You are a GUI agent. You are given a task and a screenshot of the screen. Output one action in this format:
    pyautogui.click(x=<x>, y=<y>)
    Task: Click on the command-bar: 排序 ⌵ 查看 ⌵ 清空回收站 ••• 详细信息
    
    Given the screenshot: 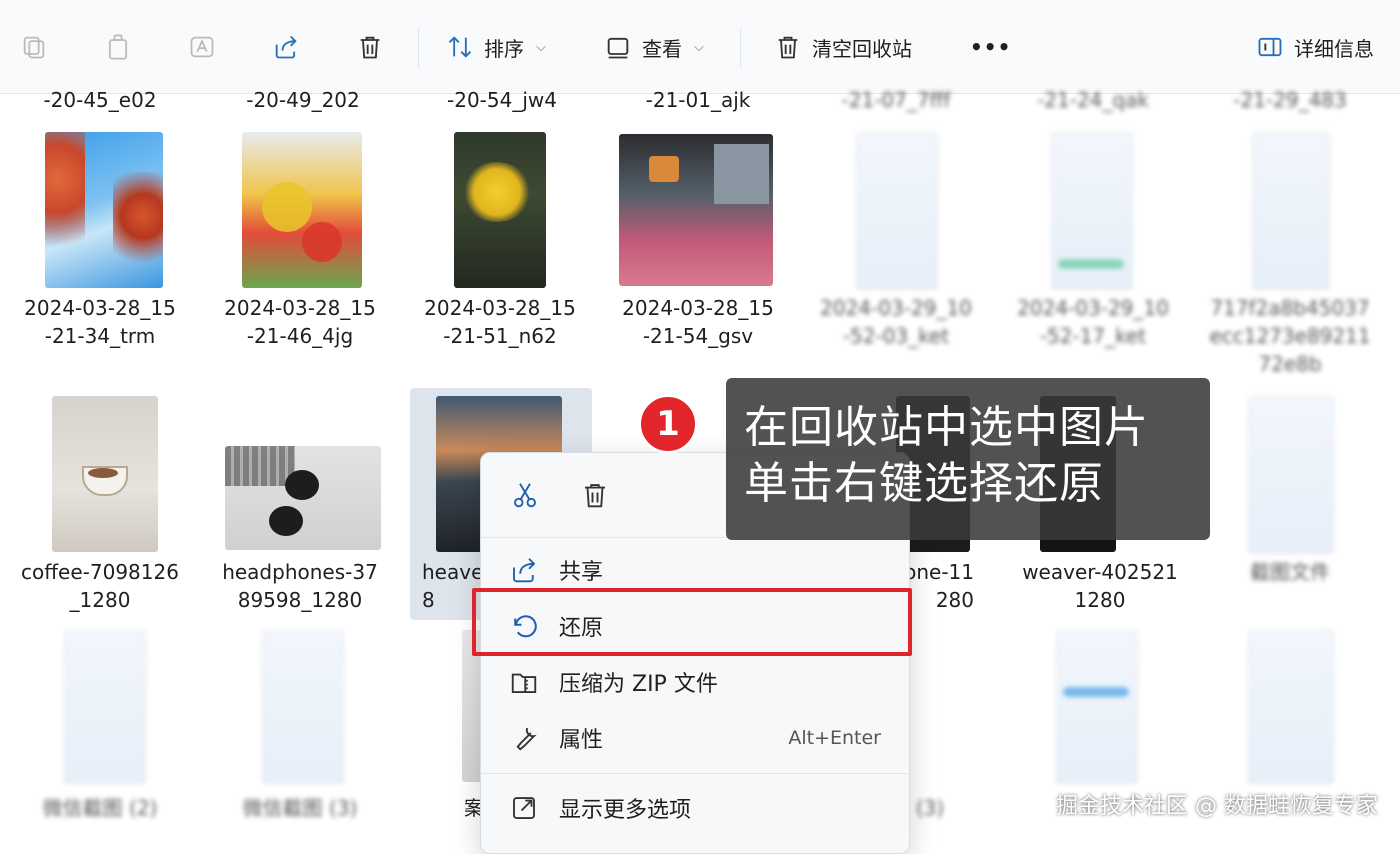 What is the action you would take?
    pyautogui.click(x=700, y=47)
    